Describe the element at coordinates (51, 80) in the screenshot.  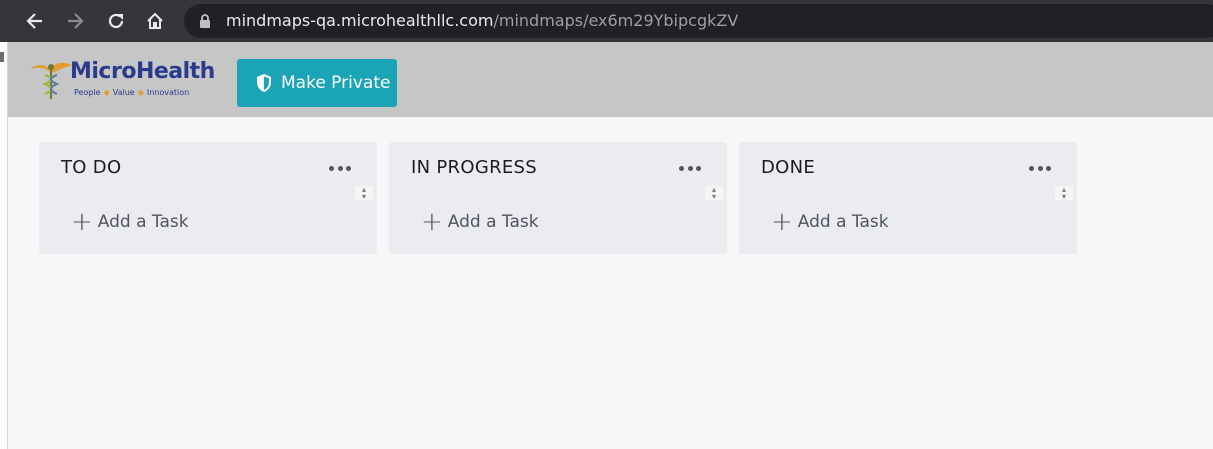
I see `caduceus-icon` at that location.